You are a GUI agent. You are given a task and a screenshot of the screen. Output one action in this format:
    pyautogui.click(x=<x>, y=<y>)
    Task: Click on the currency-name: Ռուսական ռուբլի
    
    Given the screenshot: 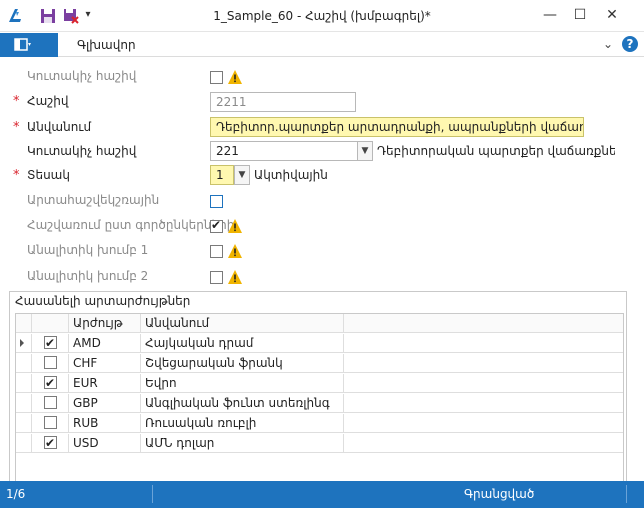 What is the action you would take?
    pyautogui.click(x=242, y=423)
    